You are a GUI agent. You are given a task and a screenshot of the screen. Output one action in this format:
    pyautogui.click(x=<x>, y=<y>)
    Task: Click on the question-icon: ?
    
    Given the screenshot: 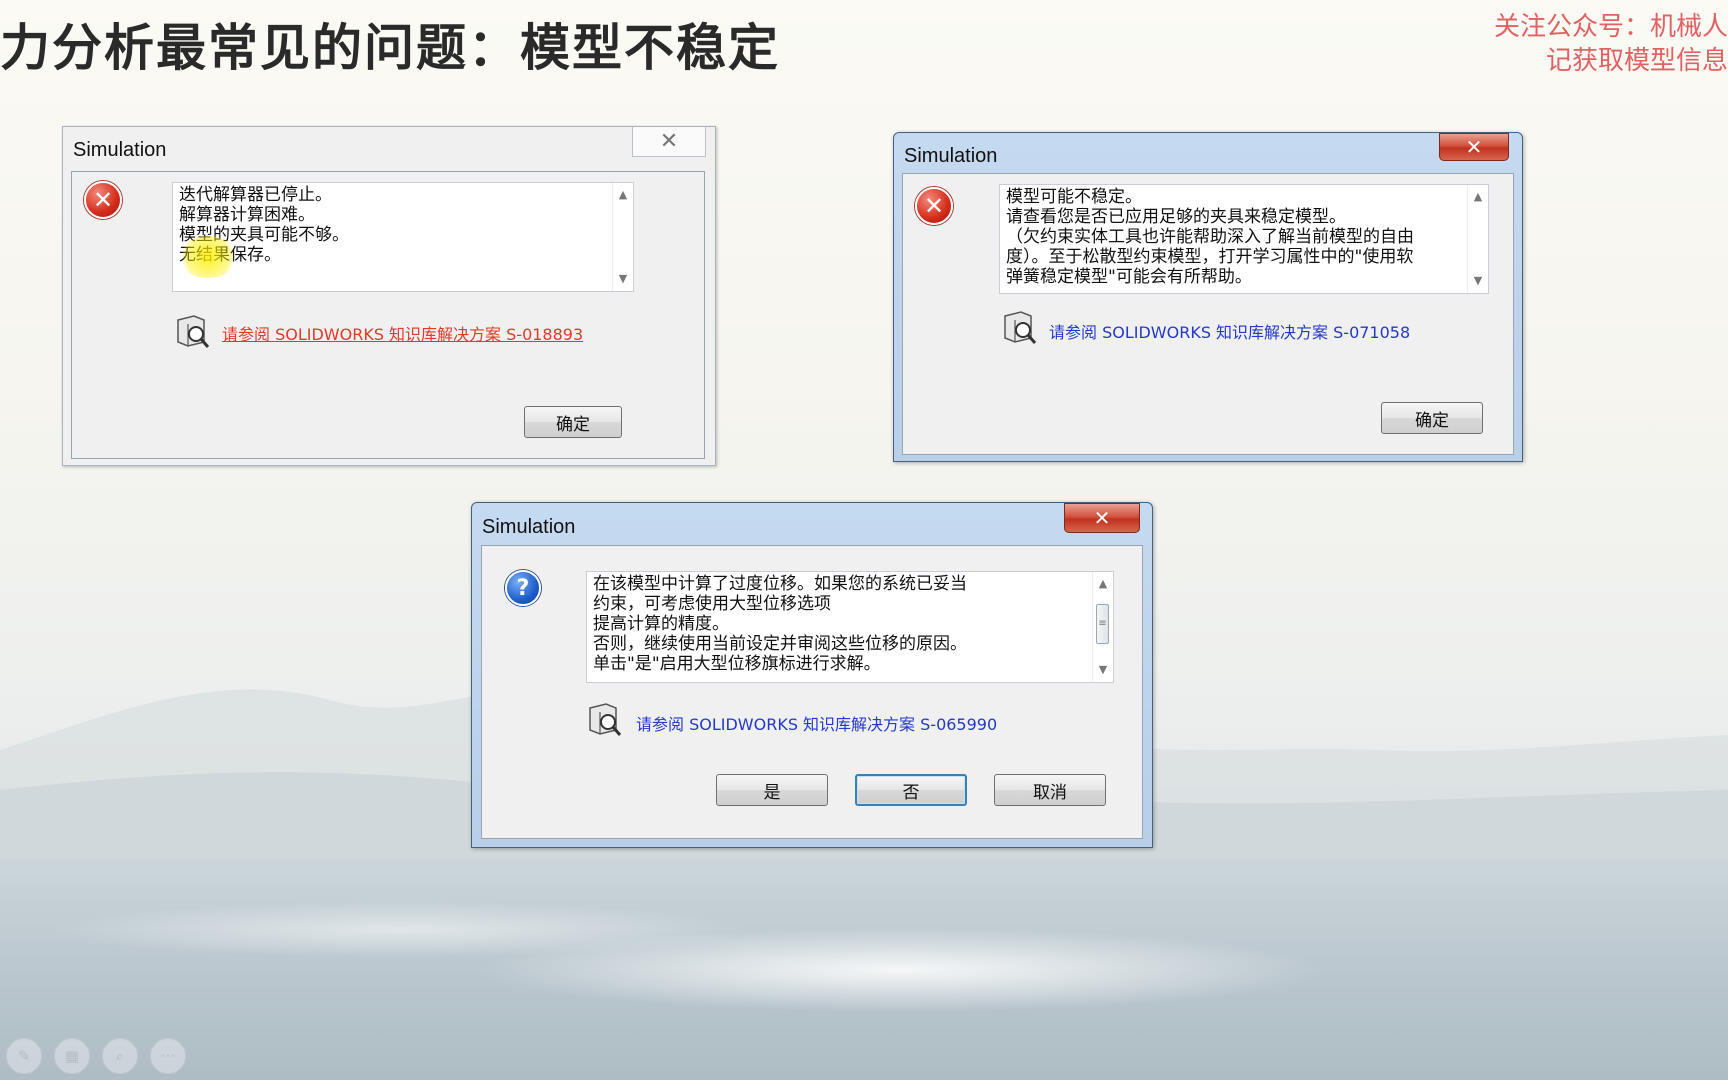 What is the action you would take?
    pyautogui.click(x=523, y=588)
    